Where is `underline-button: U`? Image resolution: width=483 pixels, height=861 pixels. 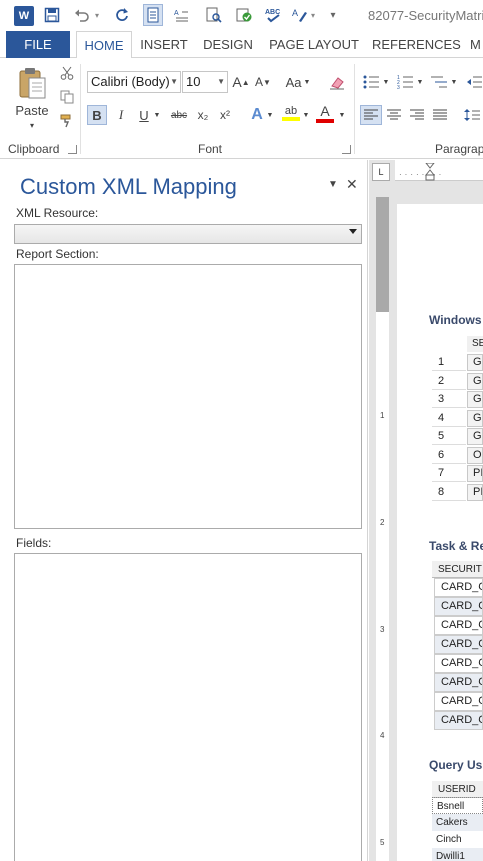
underline-button: U is located at coordinates (144, 115).